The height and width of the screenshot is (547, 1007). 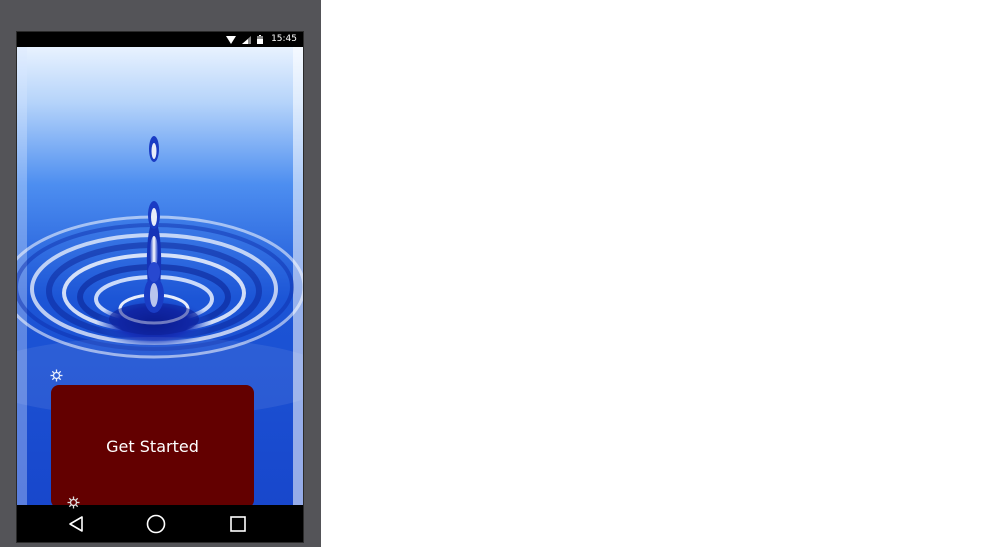 I want to click on wifi-icon, so click(x=231, y=39).